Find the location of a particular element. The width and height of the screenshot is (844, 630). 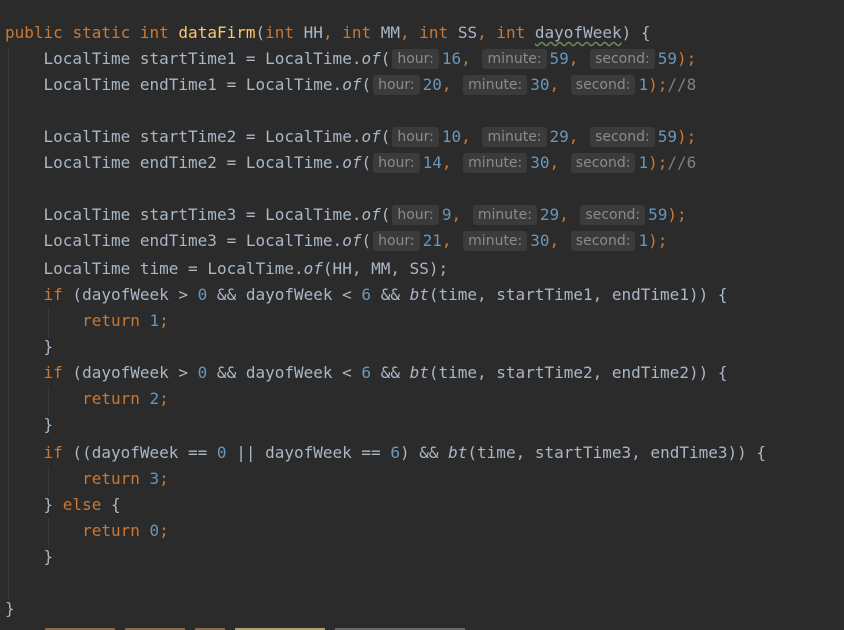

return-value: 3 is located at coordinates (154, 478).